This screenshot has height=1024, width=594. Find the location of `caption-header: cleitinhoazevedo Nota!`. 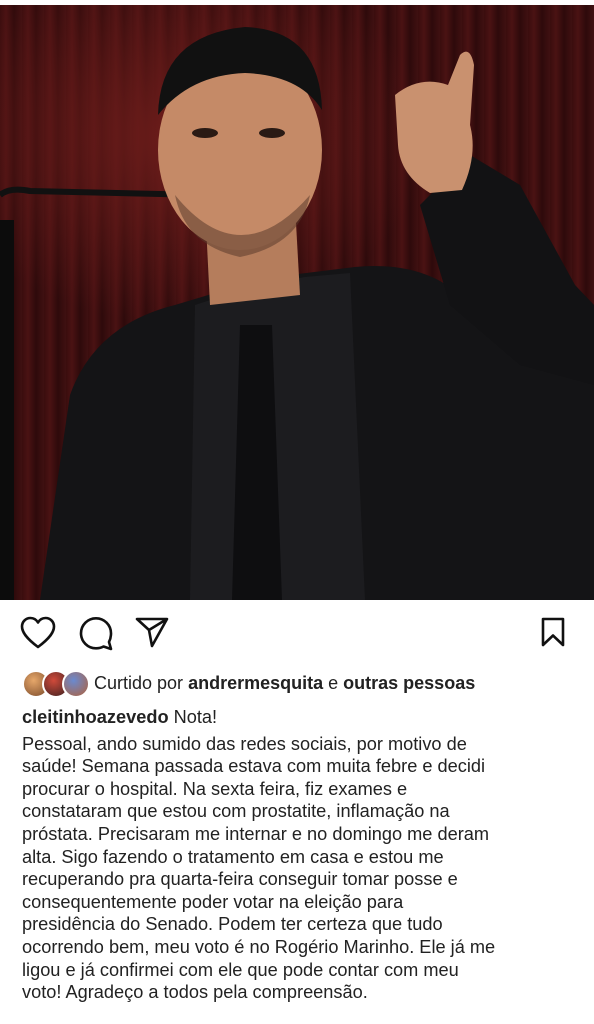

caption-header: cleitinhoazevedo Nota! is located at coordinates (302, 717).